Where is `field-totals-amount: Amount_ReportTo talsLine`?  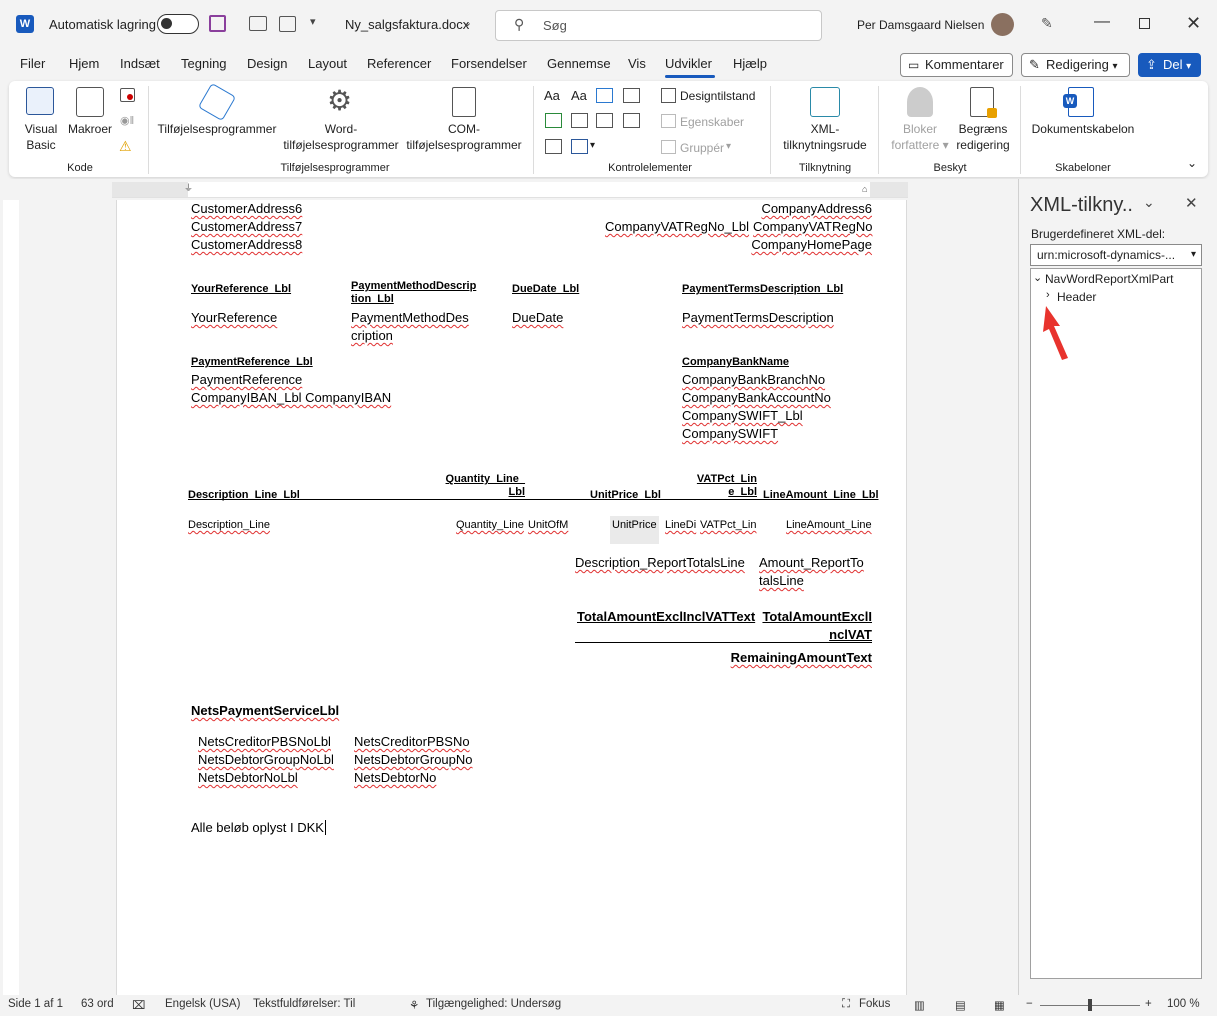 field-totals-amount: Amount_ReportTo talsLine is located at coordinates (811, 572).